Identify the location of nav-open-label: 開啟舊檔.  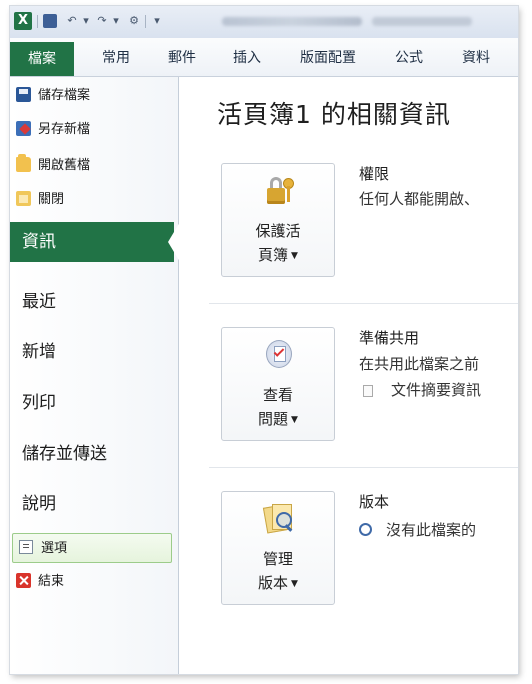
(64, 165).